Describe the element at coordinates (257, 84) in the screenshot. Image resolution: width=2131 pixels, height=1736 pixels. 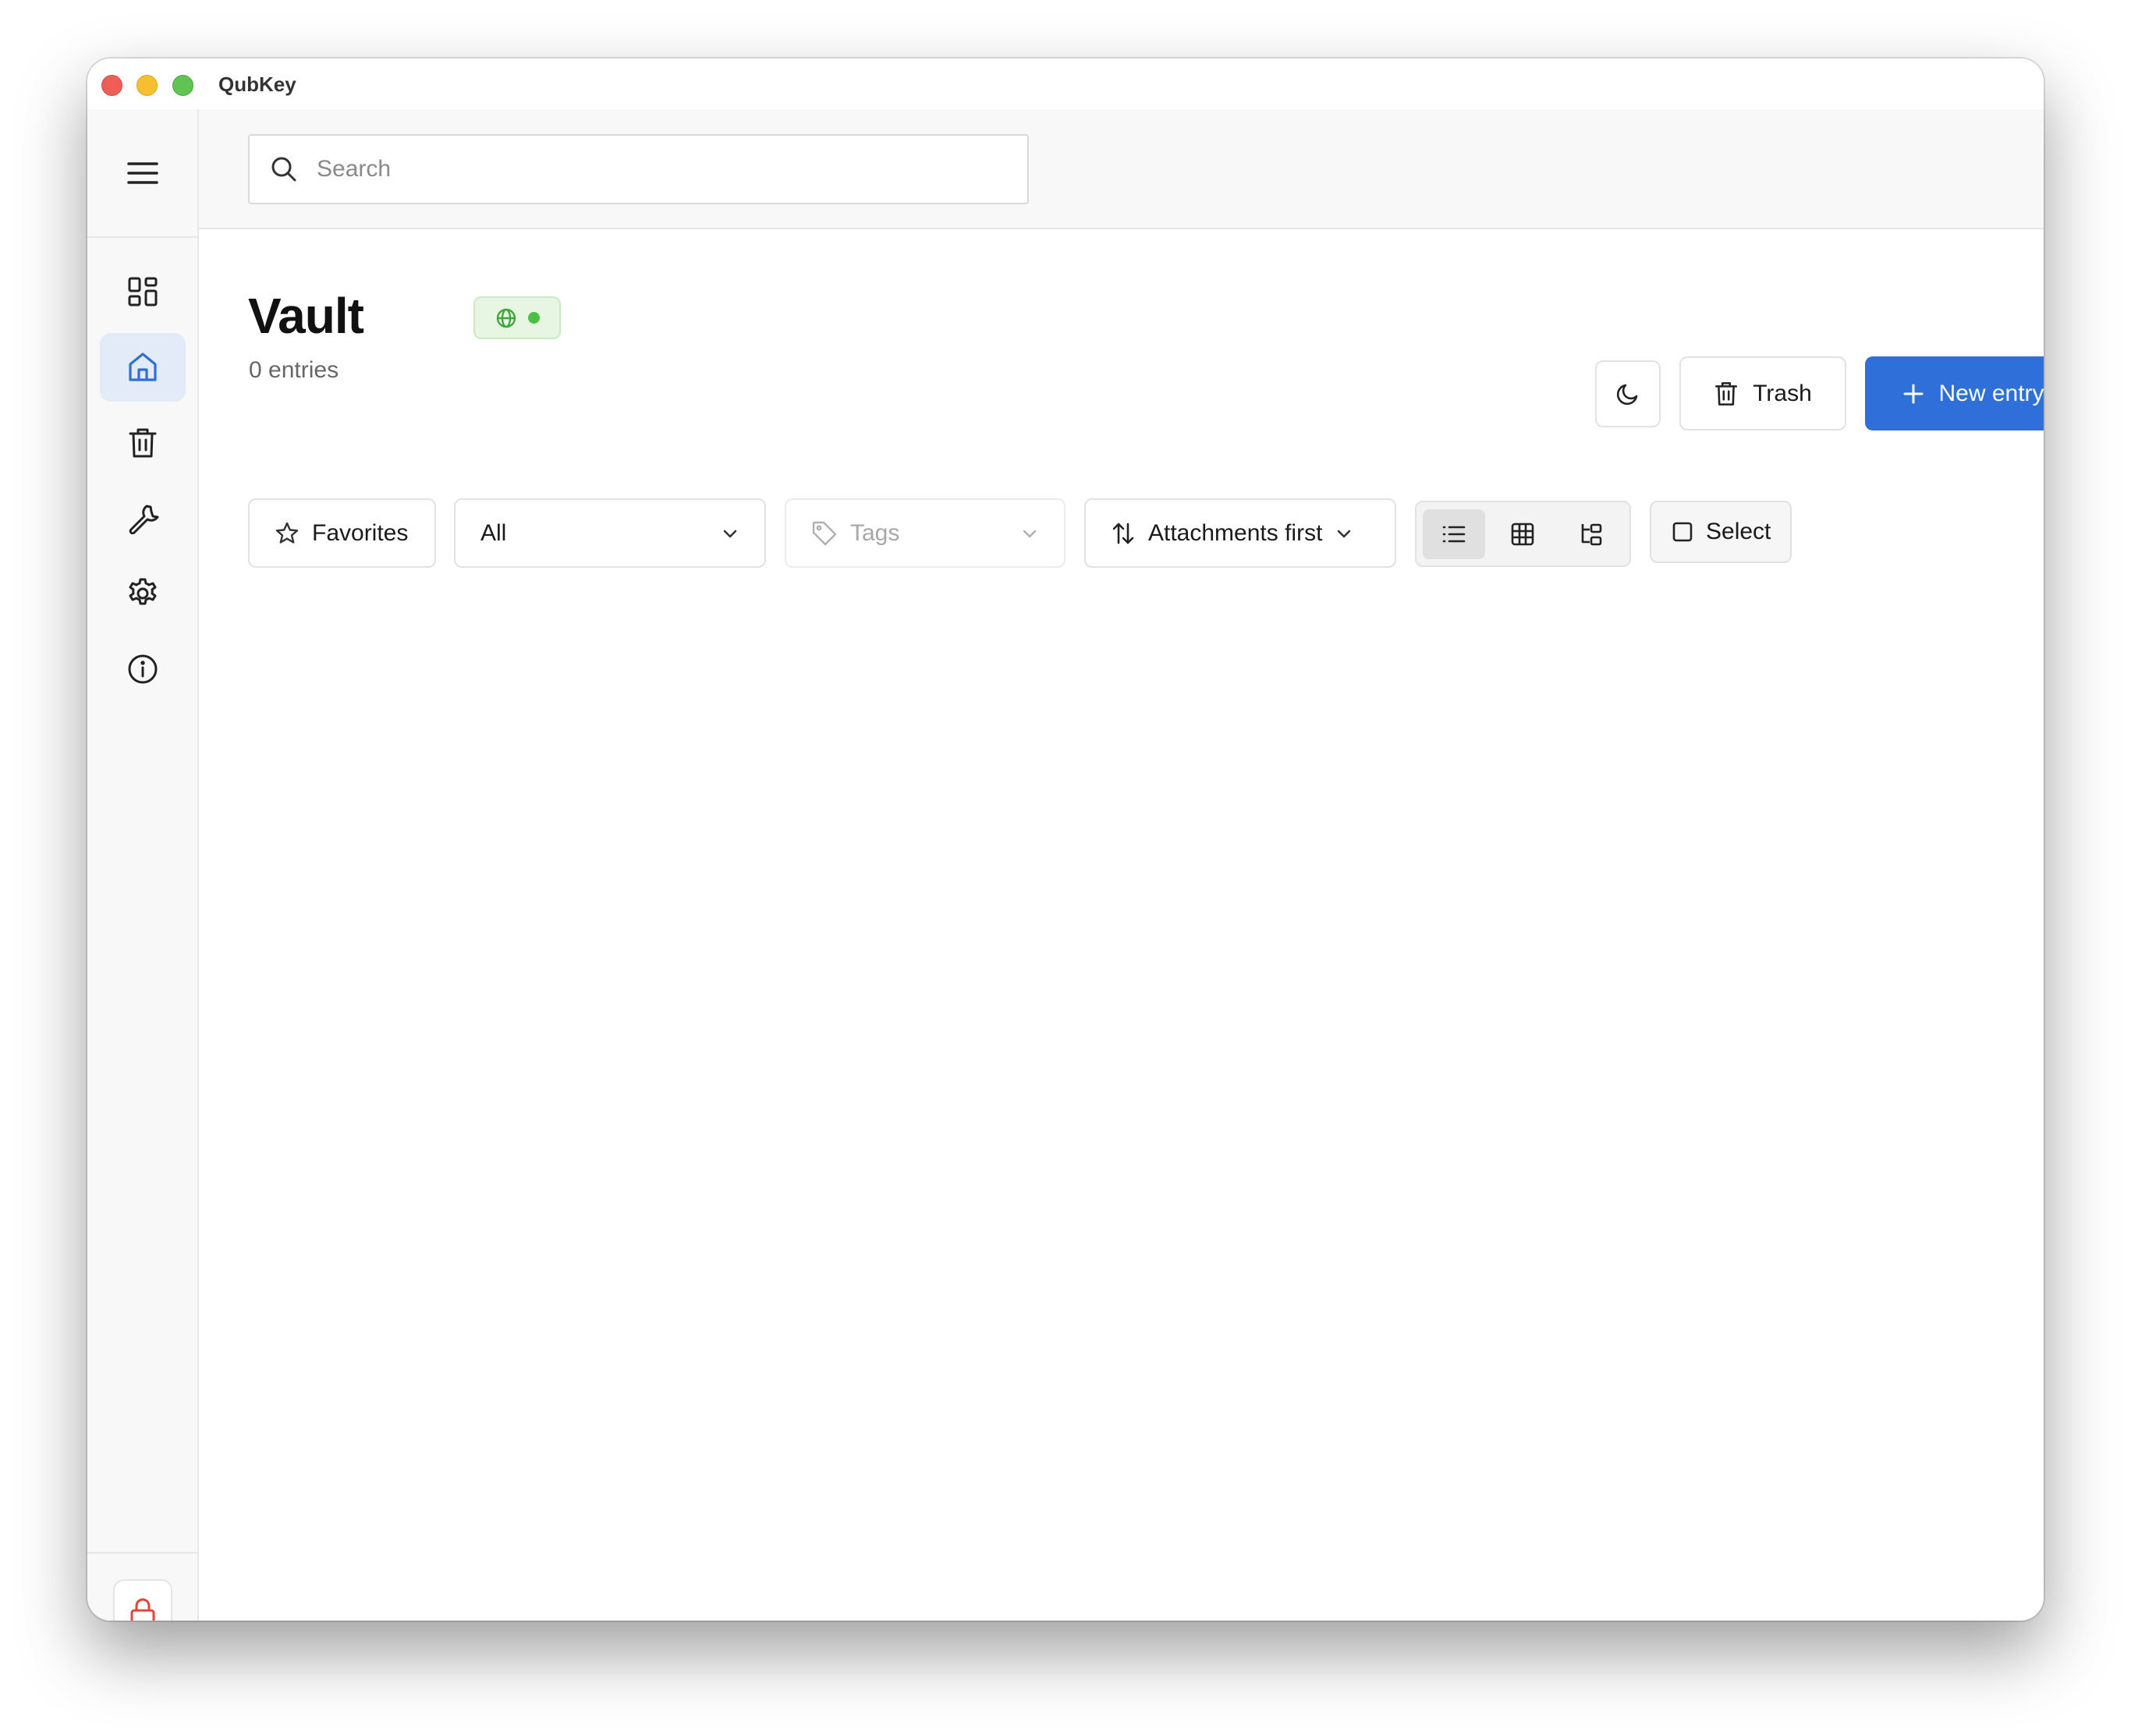
I see `window-title: QubKey` at that location.